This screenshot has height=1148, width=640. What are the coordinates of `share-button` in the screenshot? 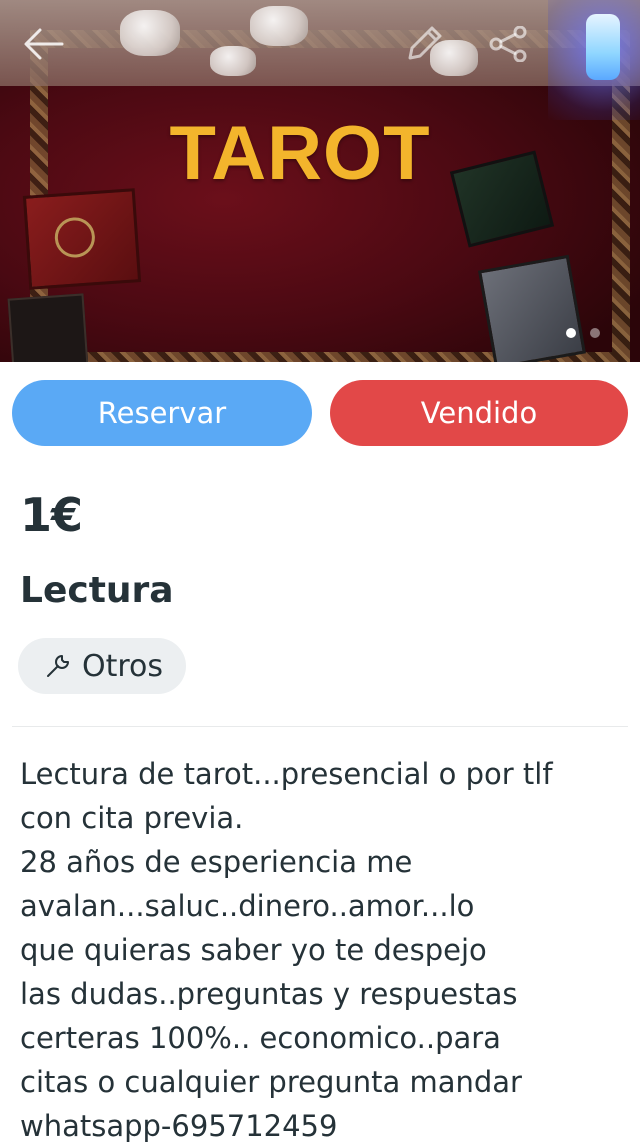 It's located at (508, 44).